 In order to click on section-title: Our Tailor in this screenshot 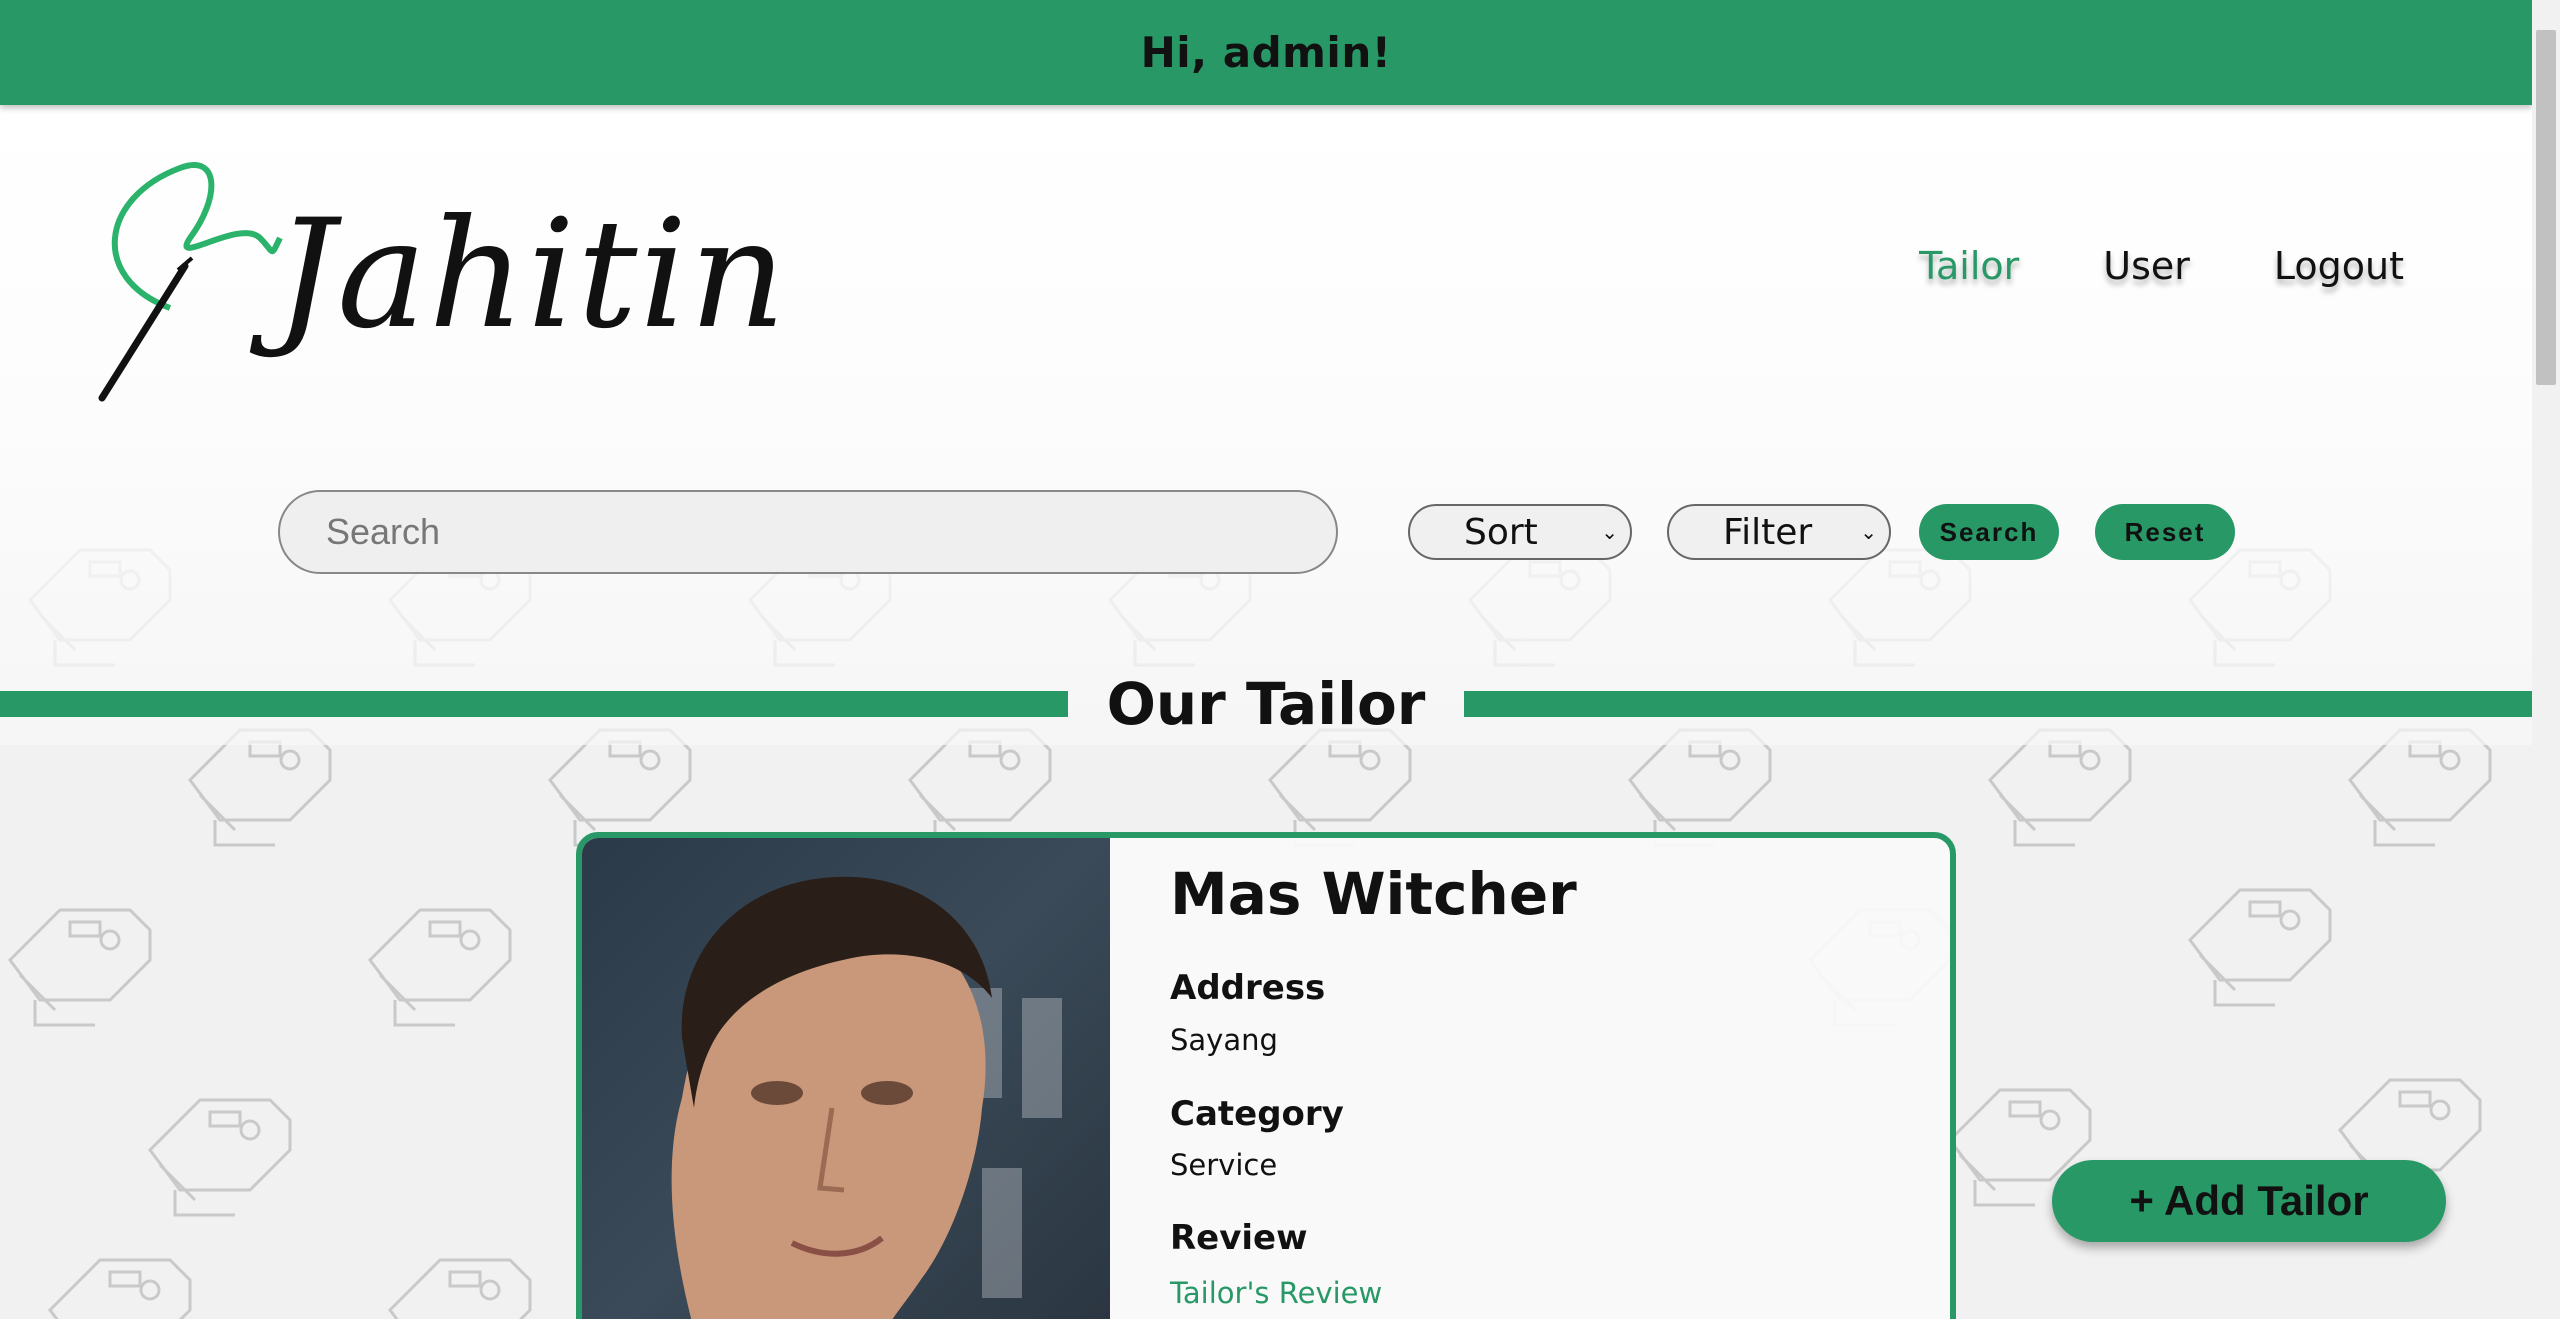, I will do `click(1266, 704)`.